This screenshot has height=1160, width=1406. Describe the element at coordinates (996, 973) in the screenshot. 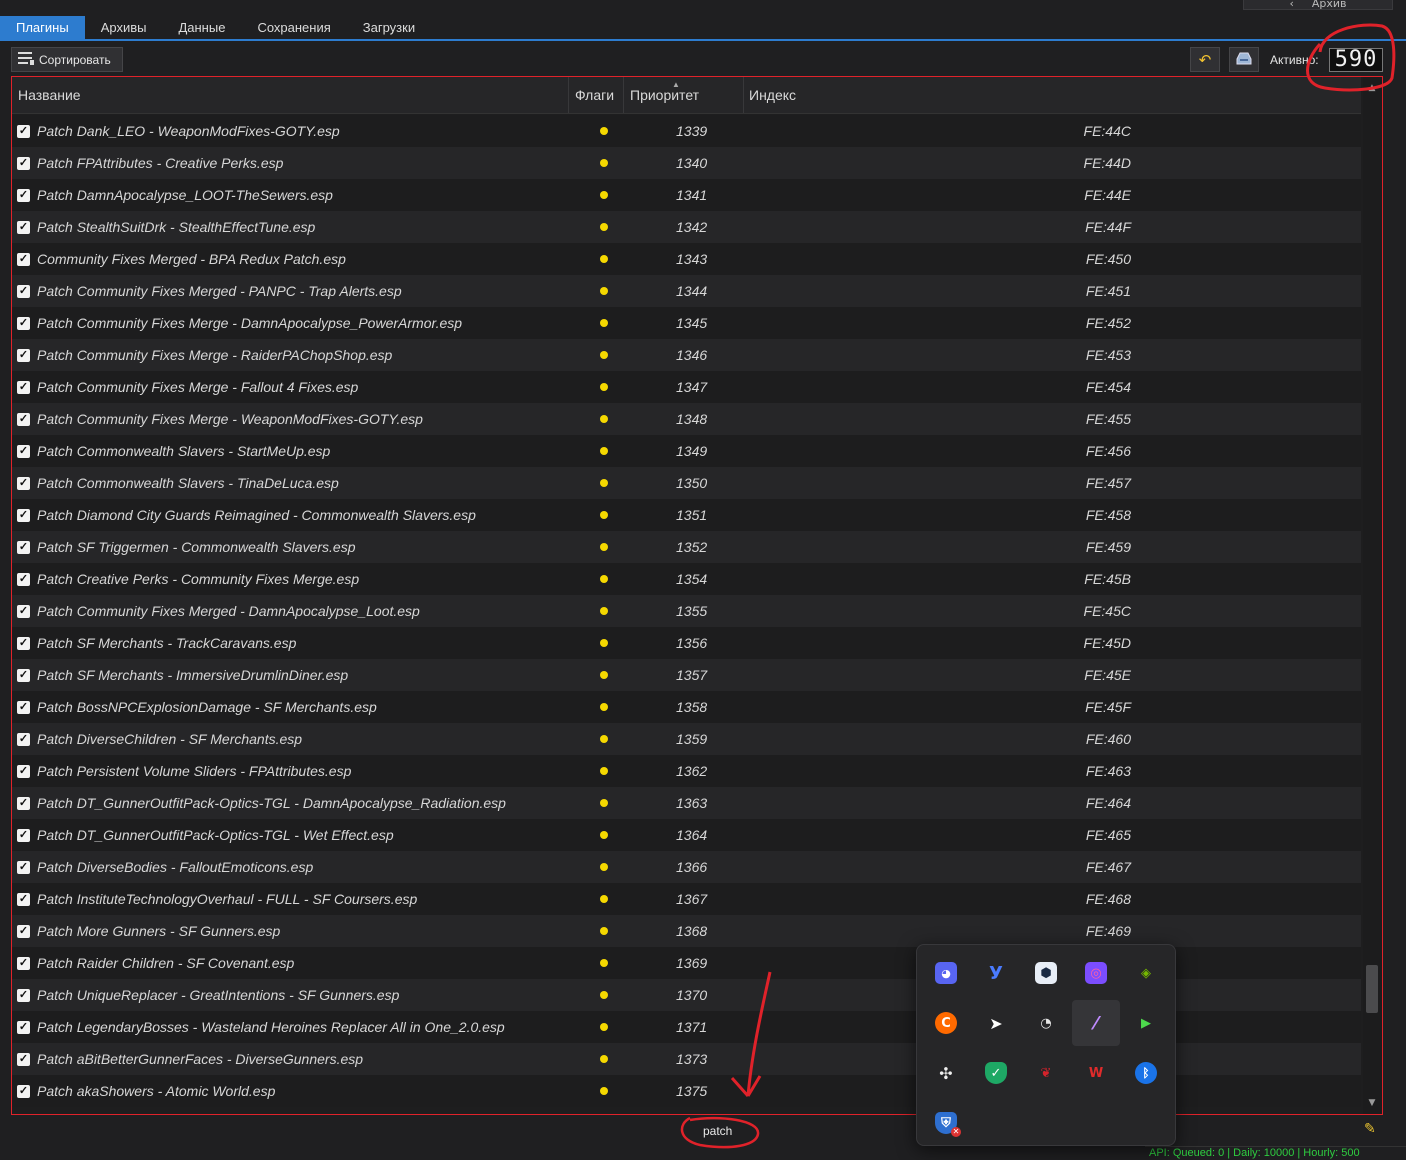

I see `yandex-icon: У` at that location.